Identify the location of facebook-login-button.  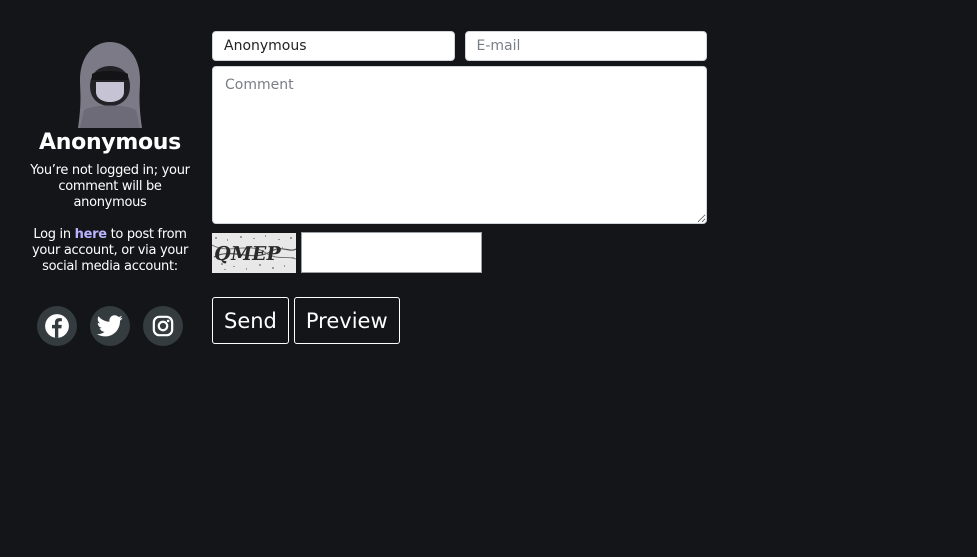
(57, 326).